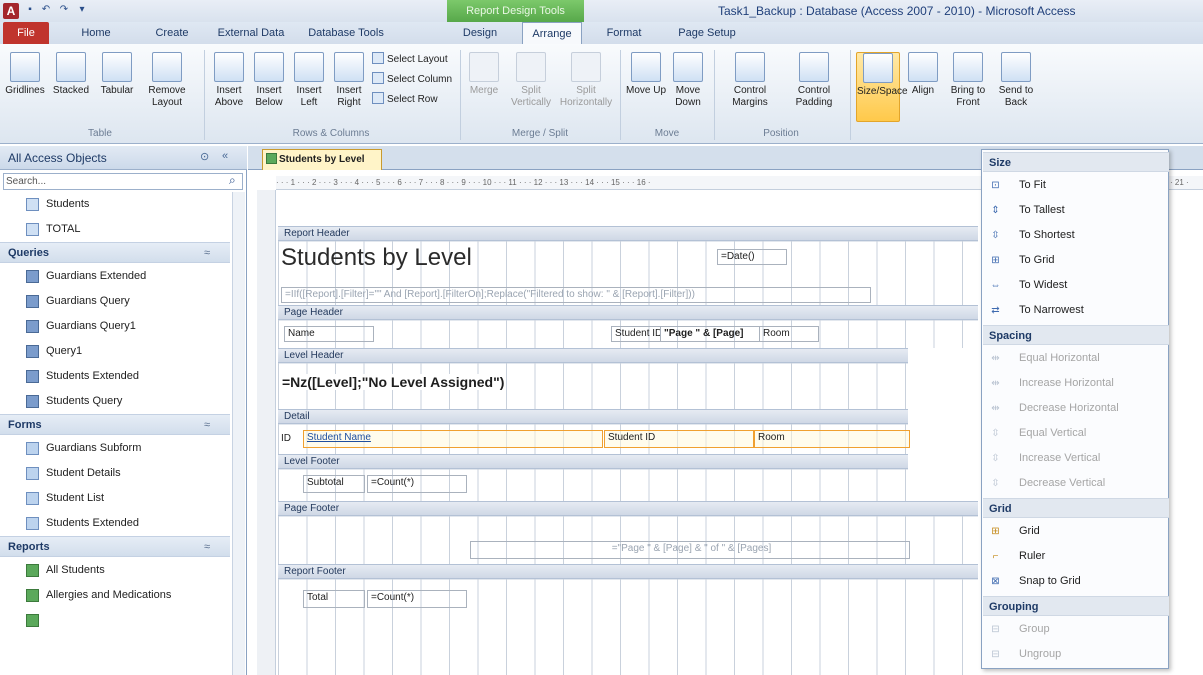 Image resolution: width=1203 pixels, height=675 pixels. I want to click on nav-item-form: Student Details, so click(115, 473).